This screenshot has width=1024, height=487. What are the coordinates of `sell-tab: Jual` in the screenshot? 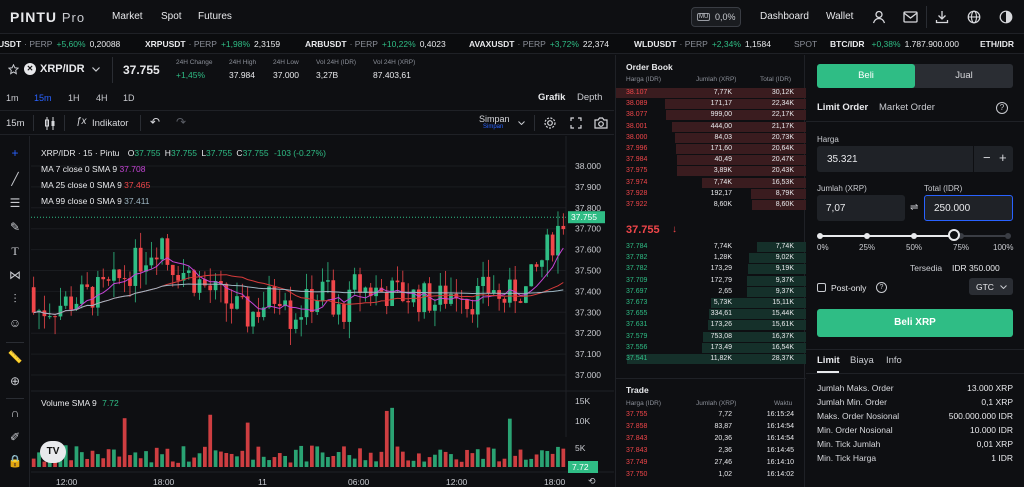 It's located at (964, 76).